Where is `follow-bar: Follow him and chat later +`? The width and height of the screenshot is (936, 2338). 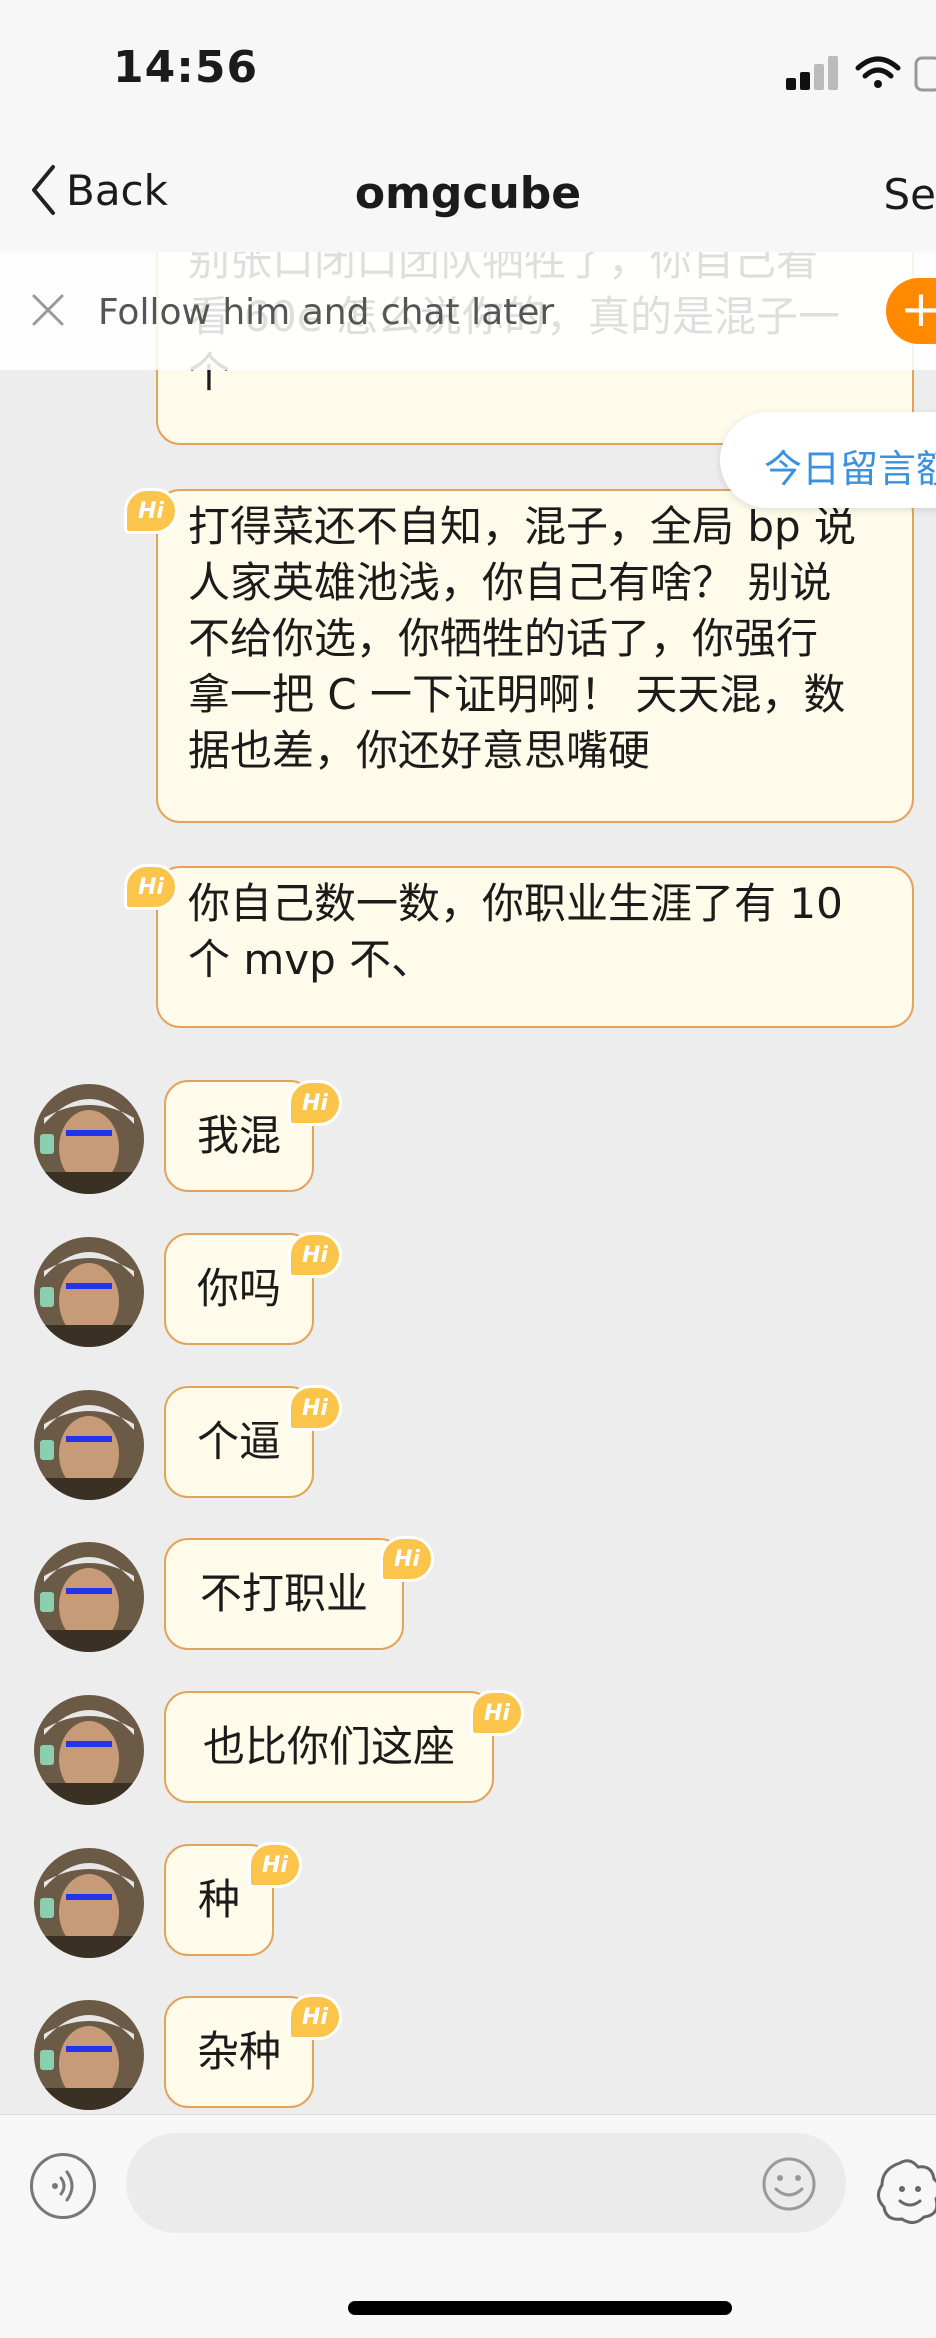
follow-bar: Follow him and chat later + is located at coordinates (468, 311).